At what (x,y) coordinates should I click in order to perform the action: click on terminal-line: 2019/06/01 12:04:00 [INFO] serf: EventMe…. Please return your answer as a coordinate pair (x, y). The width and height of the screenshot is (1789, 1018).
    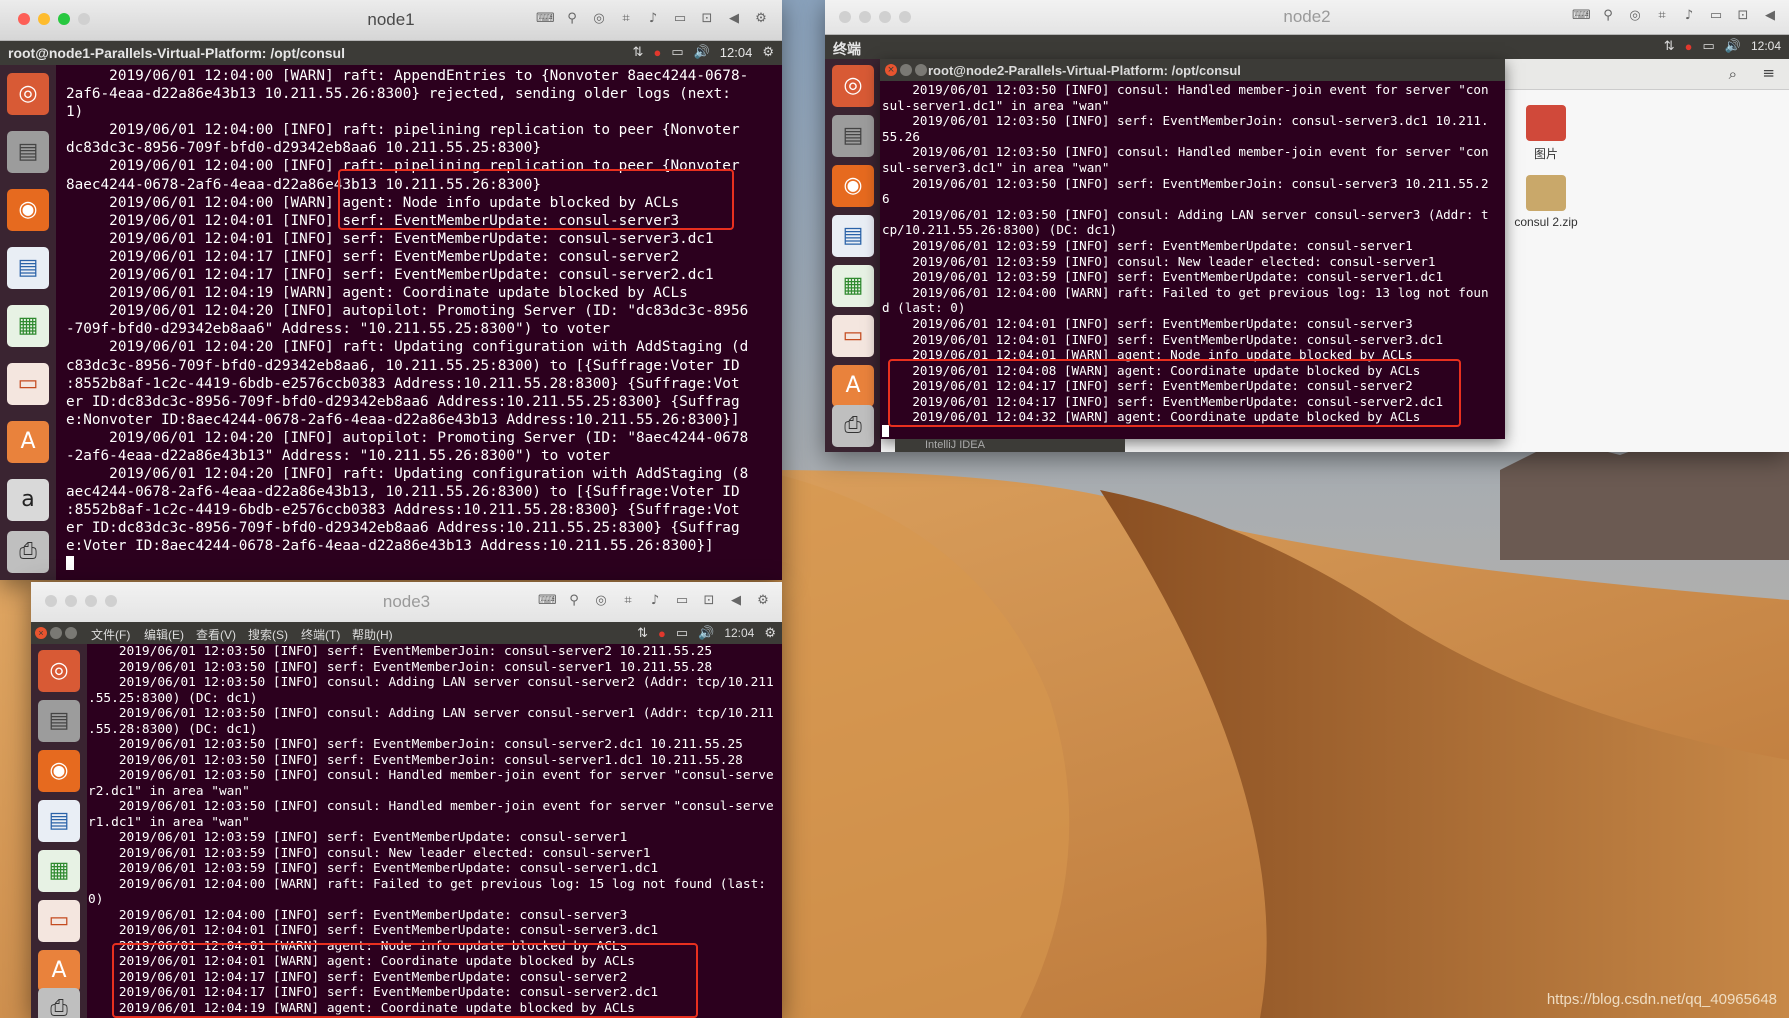
    Looking at the image, I should click on (358, 915).